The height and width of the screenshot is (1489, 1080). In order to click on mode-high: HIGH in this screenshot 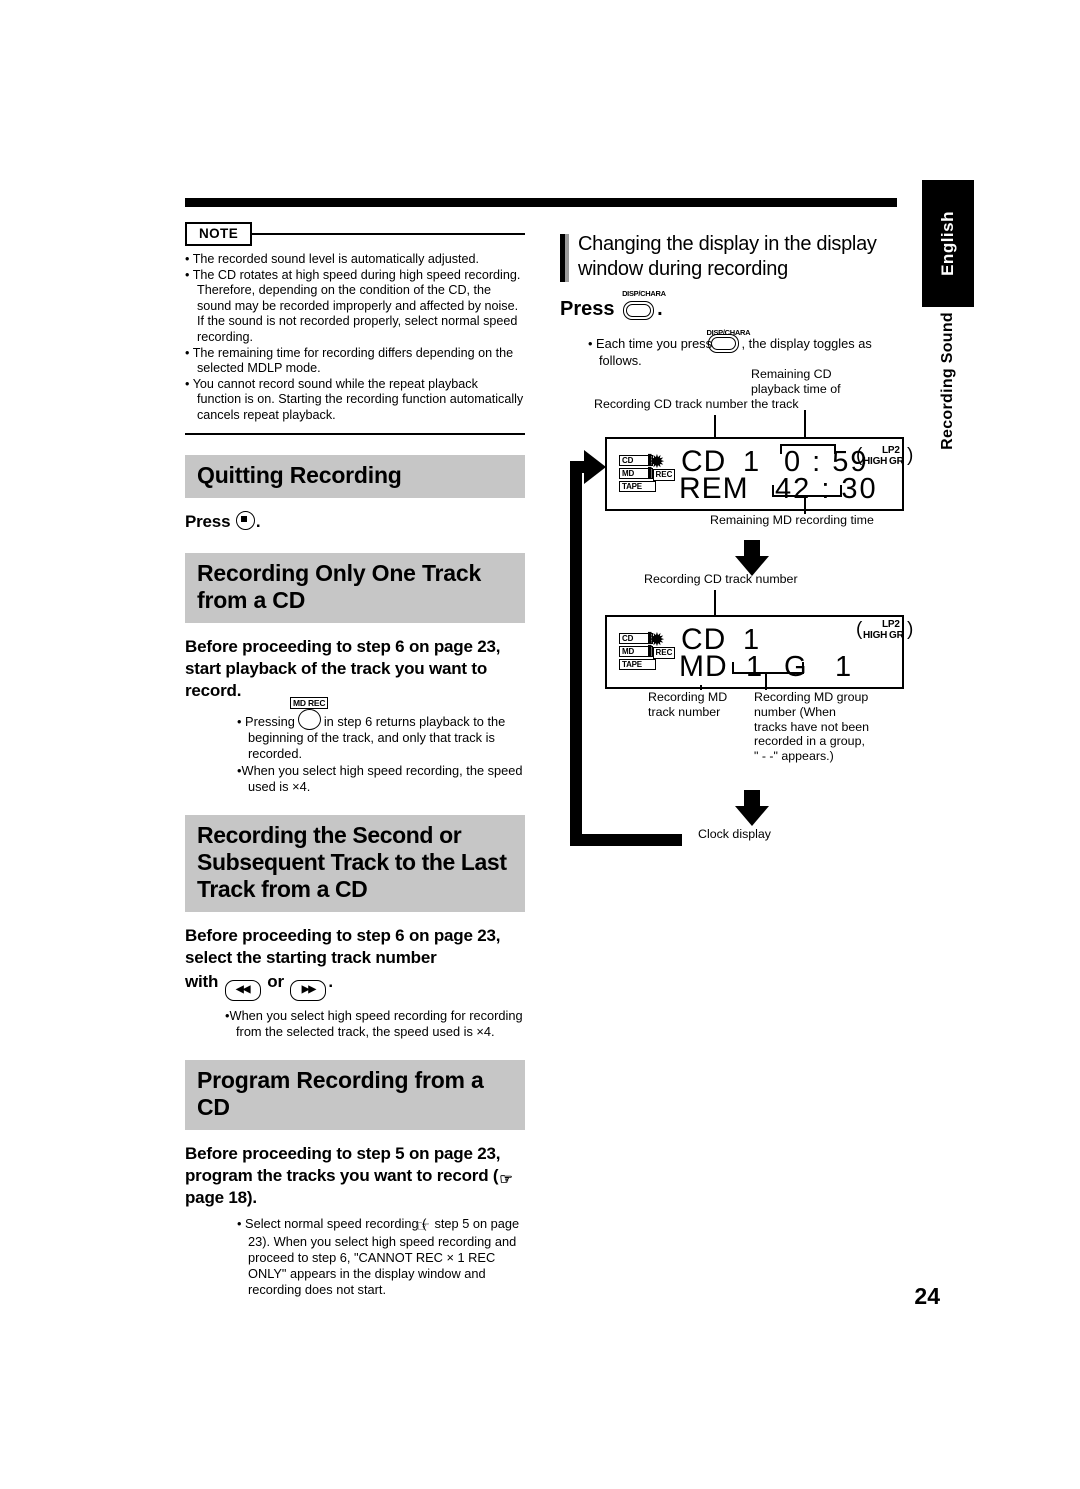, I will do `click(875, 635)`.